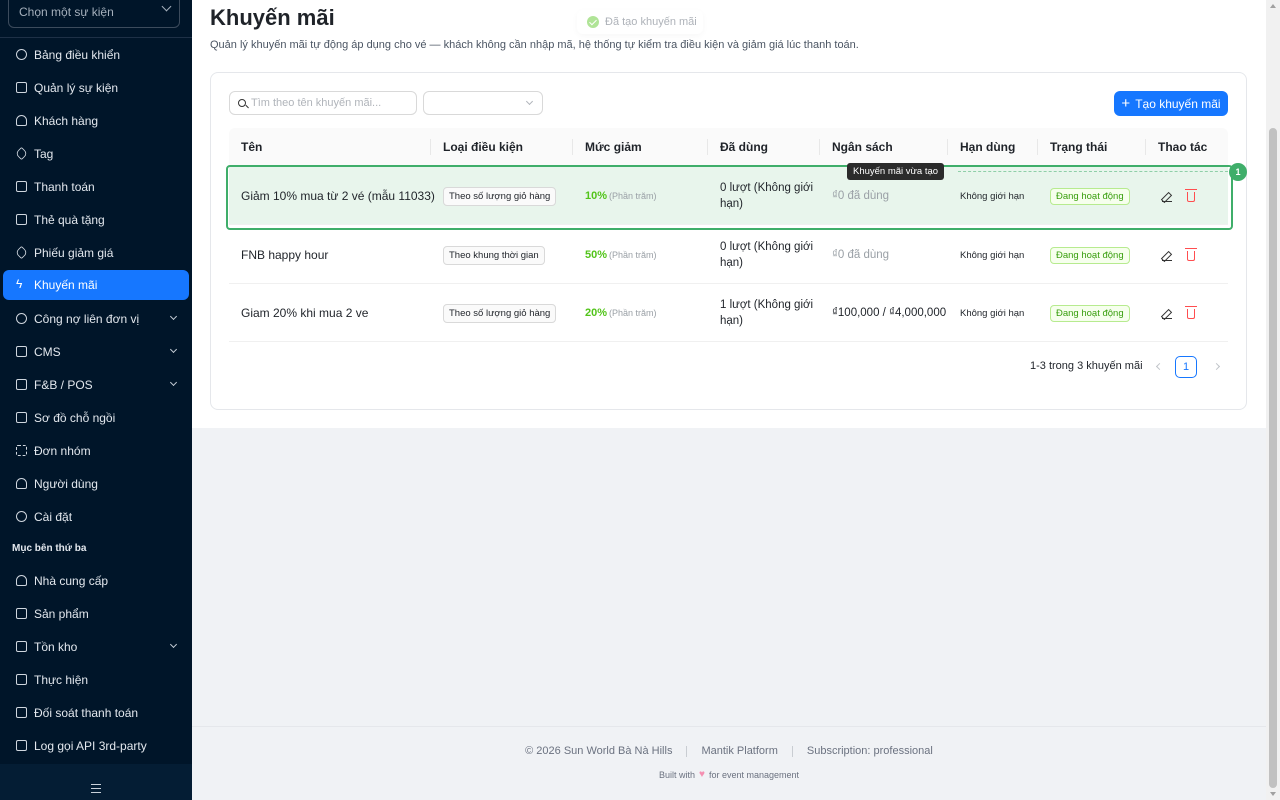 This screenshot has height=800, width=1280. I want to click on sidebar-footer, so click(96, 782).